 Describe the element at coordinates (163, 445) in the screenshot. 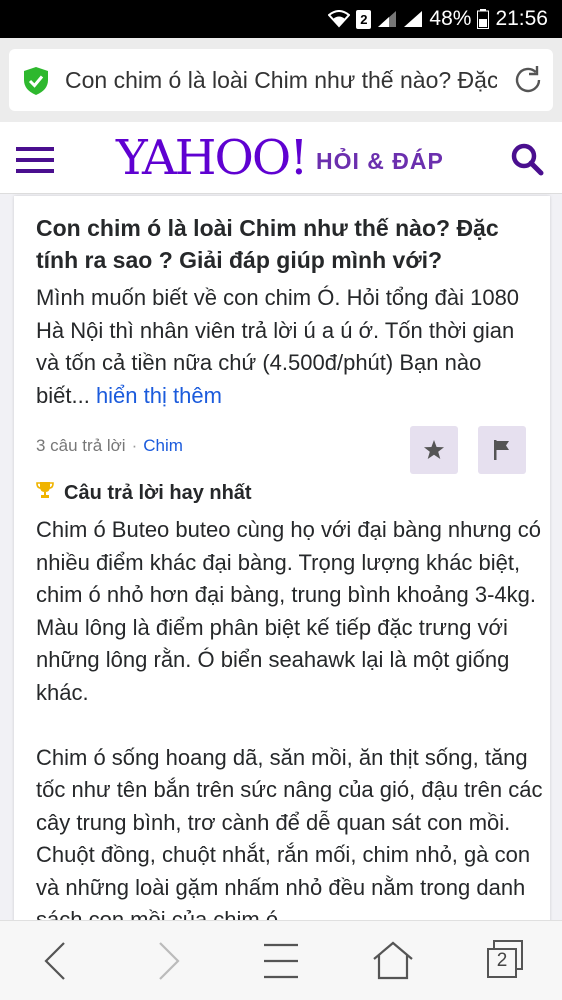

I see `category-link: Chim` at that location.